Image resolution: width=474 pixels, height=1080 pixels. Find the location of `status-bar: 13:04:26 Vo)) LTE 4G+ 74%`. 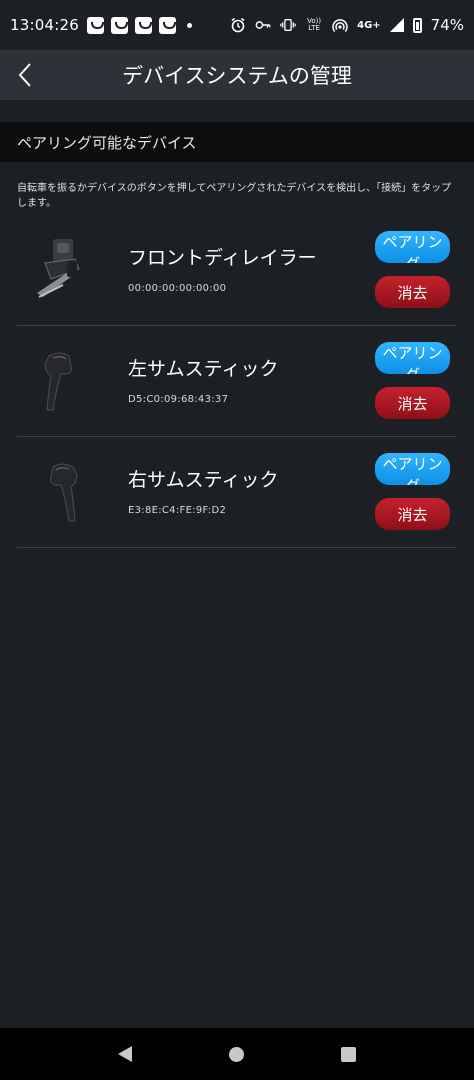

status-bar: 13:04:26 Vo)) LTE 4G+ 74% is located at coordinates (237, 25).